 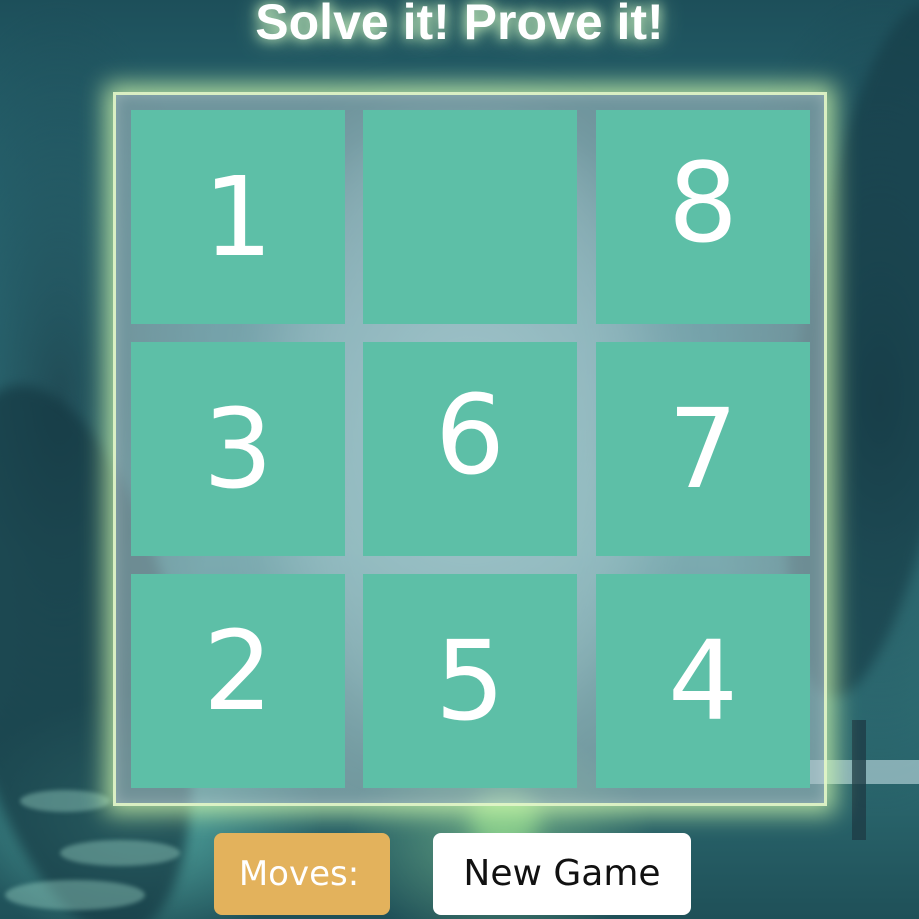 I want to click on puzzle-tile: 8, so click(x=703, y=217).